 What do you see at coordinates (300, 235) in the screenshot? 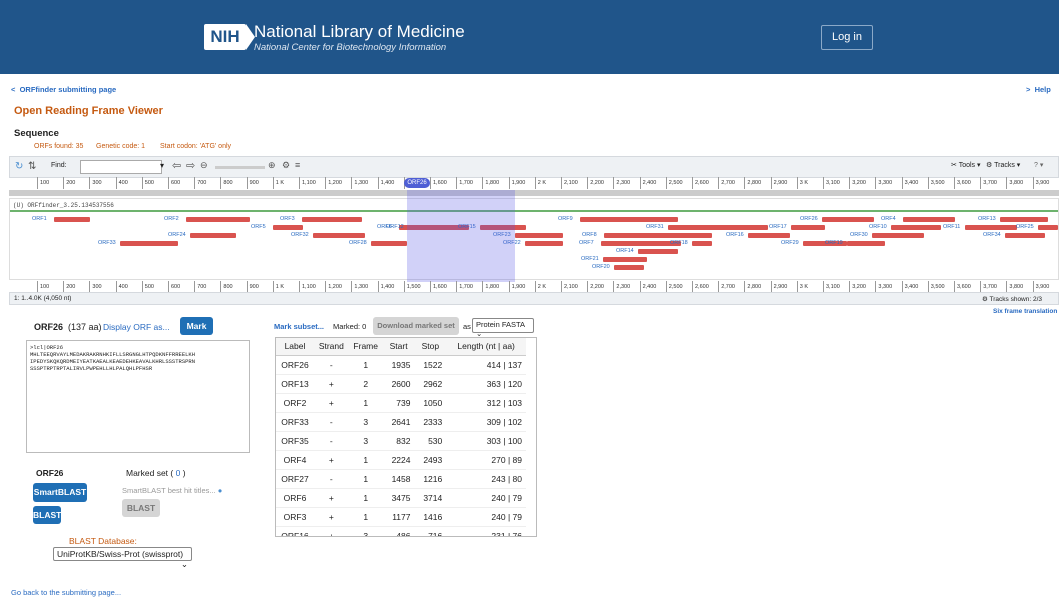
I see `orf-feature-label: ORF32` at bounding box center [300, 235].